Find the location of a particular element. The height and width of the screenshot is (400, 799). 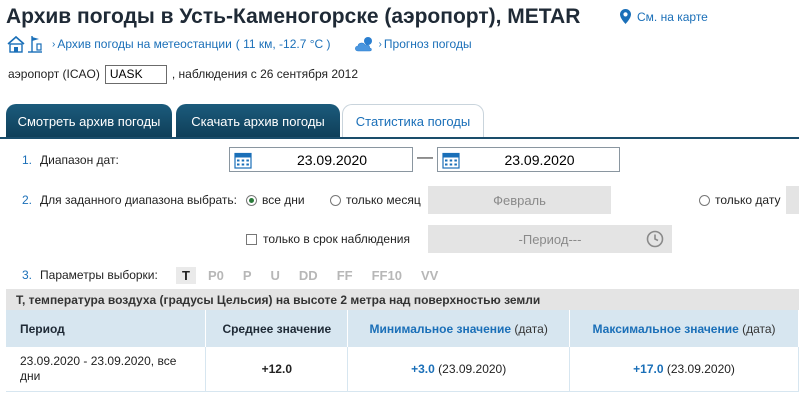

cell-period: 23.09.2020 - 23.09.2020, все дни is located at coordinates (106, 369).